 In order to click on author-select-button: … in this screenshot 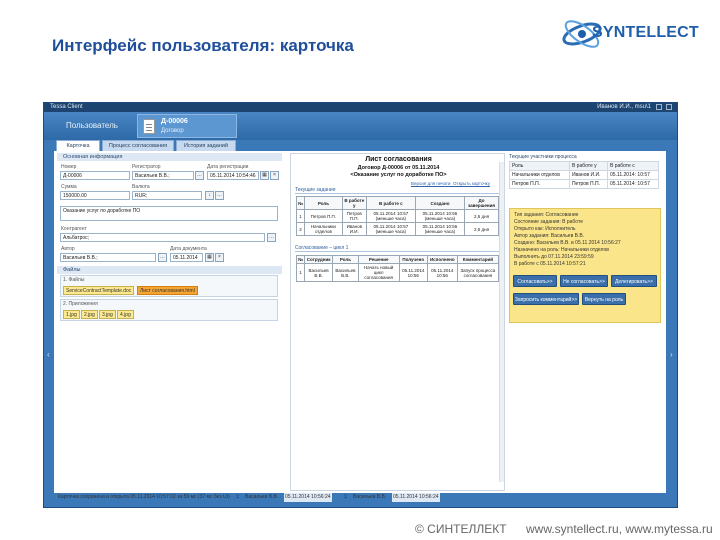, I will do `click(162, 257)`.